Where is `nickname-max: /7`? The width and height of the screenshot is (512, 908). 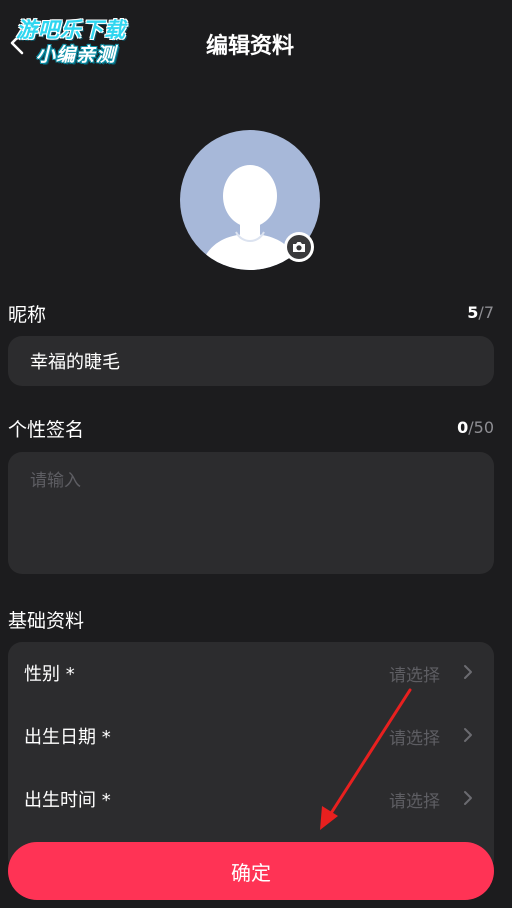 nickname-max: /7 is located at coordinates (486, 312).